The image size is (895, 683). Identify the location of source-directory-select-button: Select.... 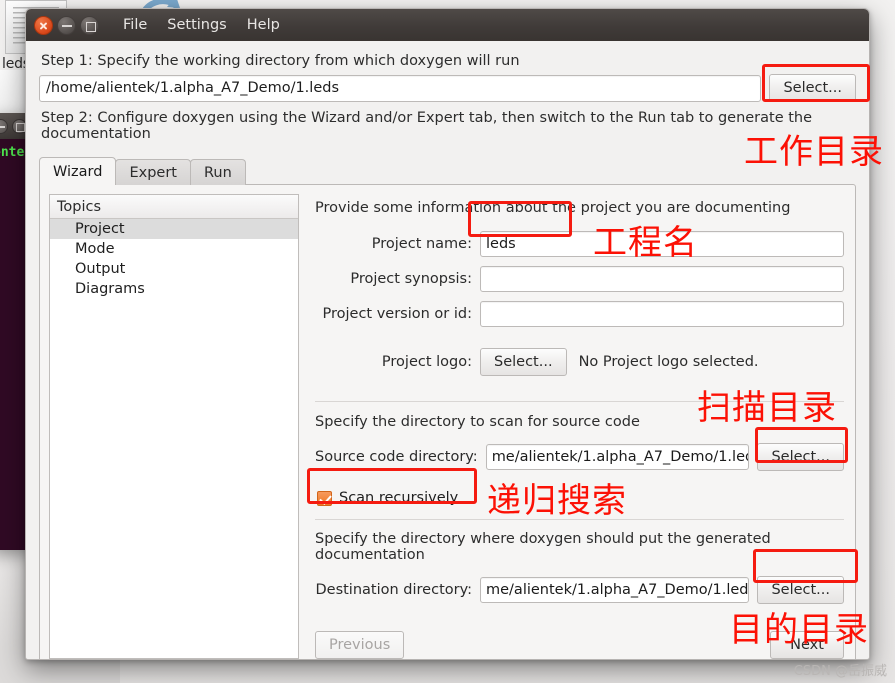
(800, 457).